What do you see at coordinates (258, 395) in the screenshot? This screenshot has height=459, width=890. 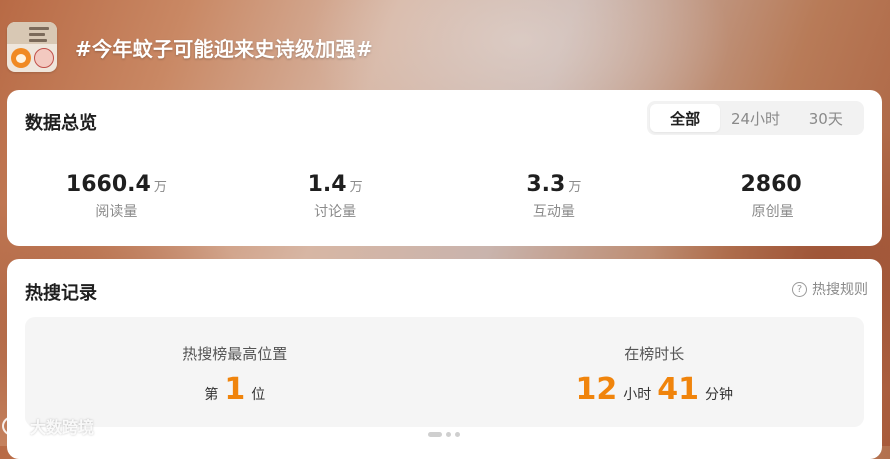 I see `peak-suffix: 位` at bounding box center [258, 395].